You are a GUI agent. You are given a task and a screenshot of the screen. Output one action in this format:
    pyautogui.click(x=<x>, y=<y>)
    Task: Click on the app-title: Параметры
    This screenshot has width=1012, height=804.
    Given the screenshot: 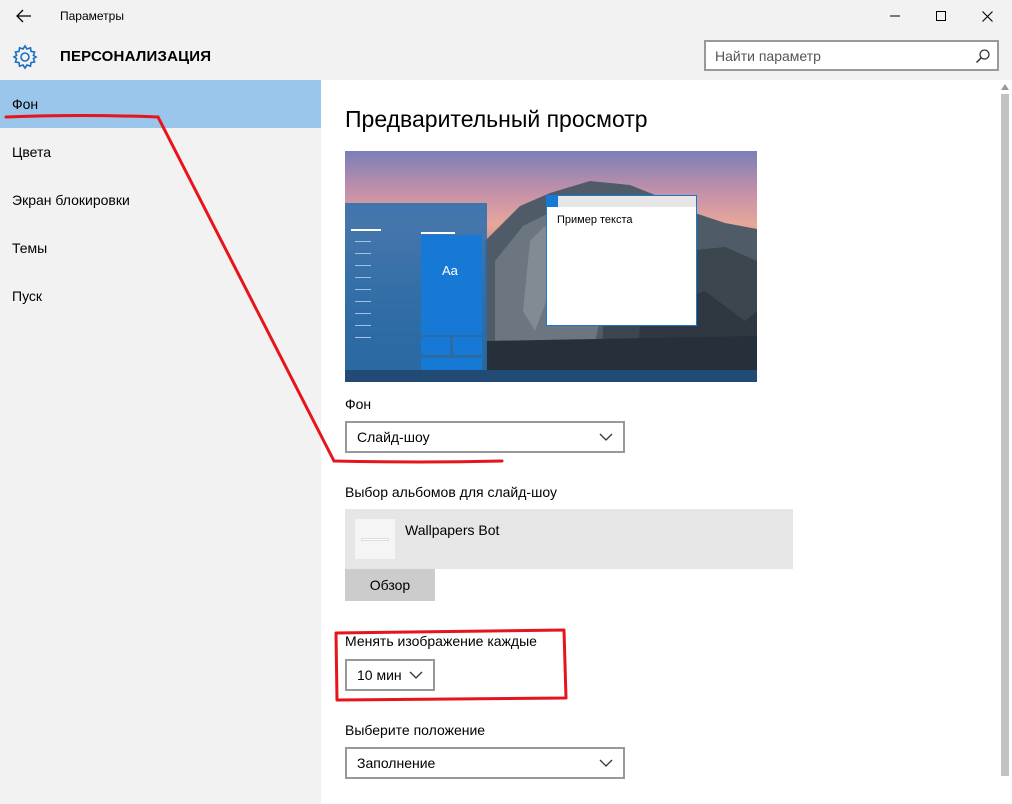 What is the action you would take?
    pyautogui.click(x=92, y=16)
    